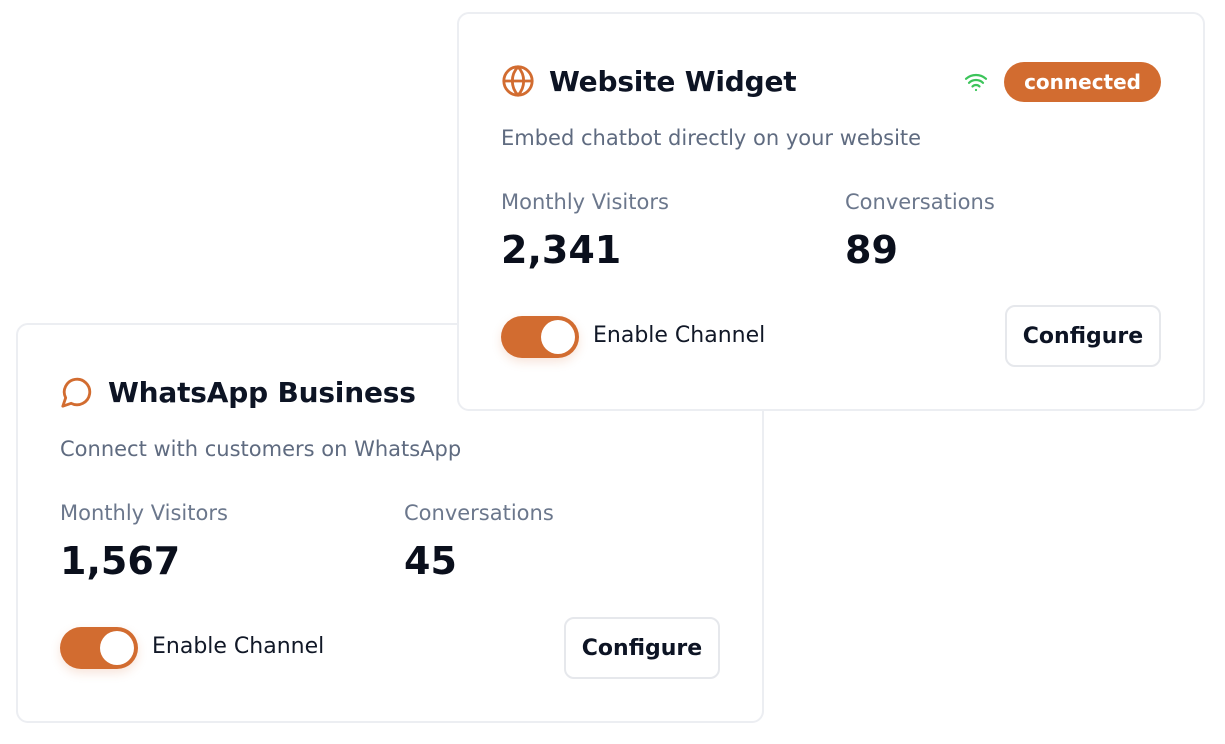 This screenshot has height=744, width=1225. I want to click on status-badge: connected, so click(1082, 82).